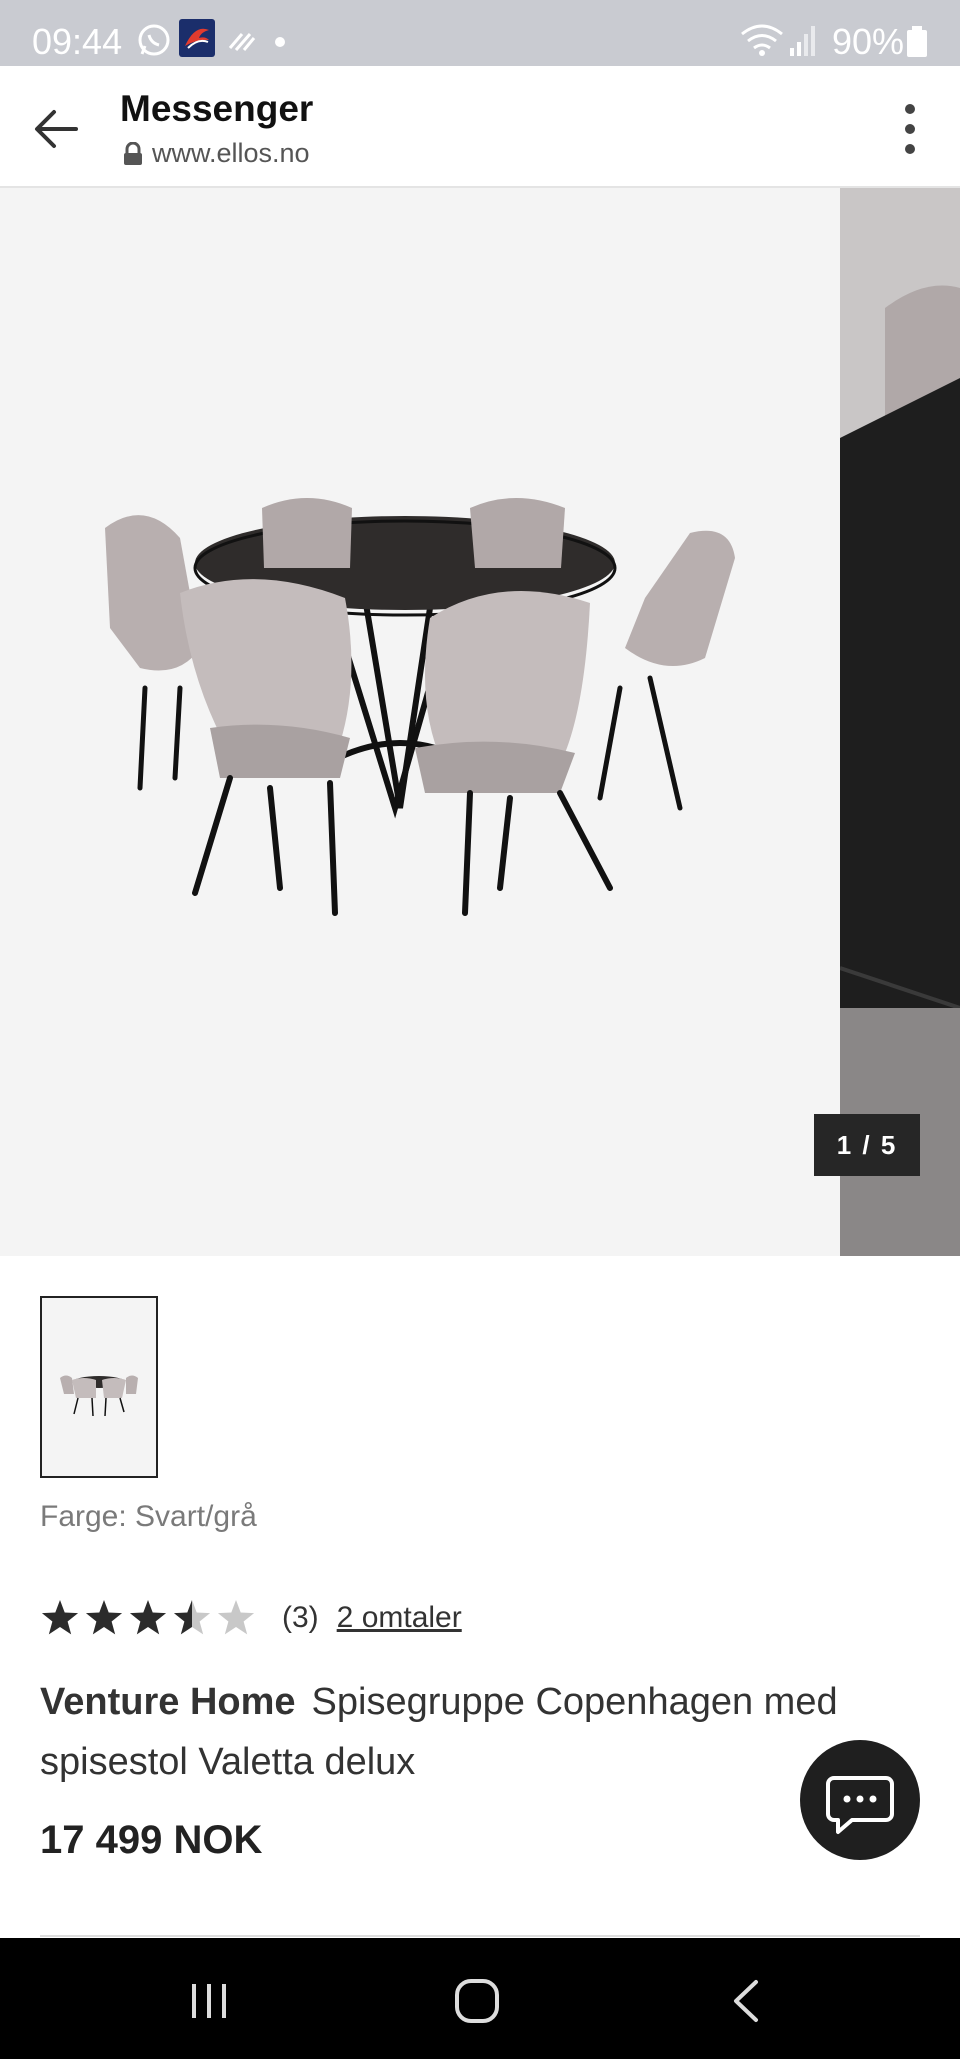 This screenshot has height=2059, width=960. Describe the element at coordinates (910, 129) in the screenshot. I see `more-vert-icon` at that location.